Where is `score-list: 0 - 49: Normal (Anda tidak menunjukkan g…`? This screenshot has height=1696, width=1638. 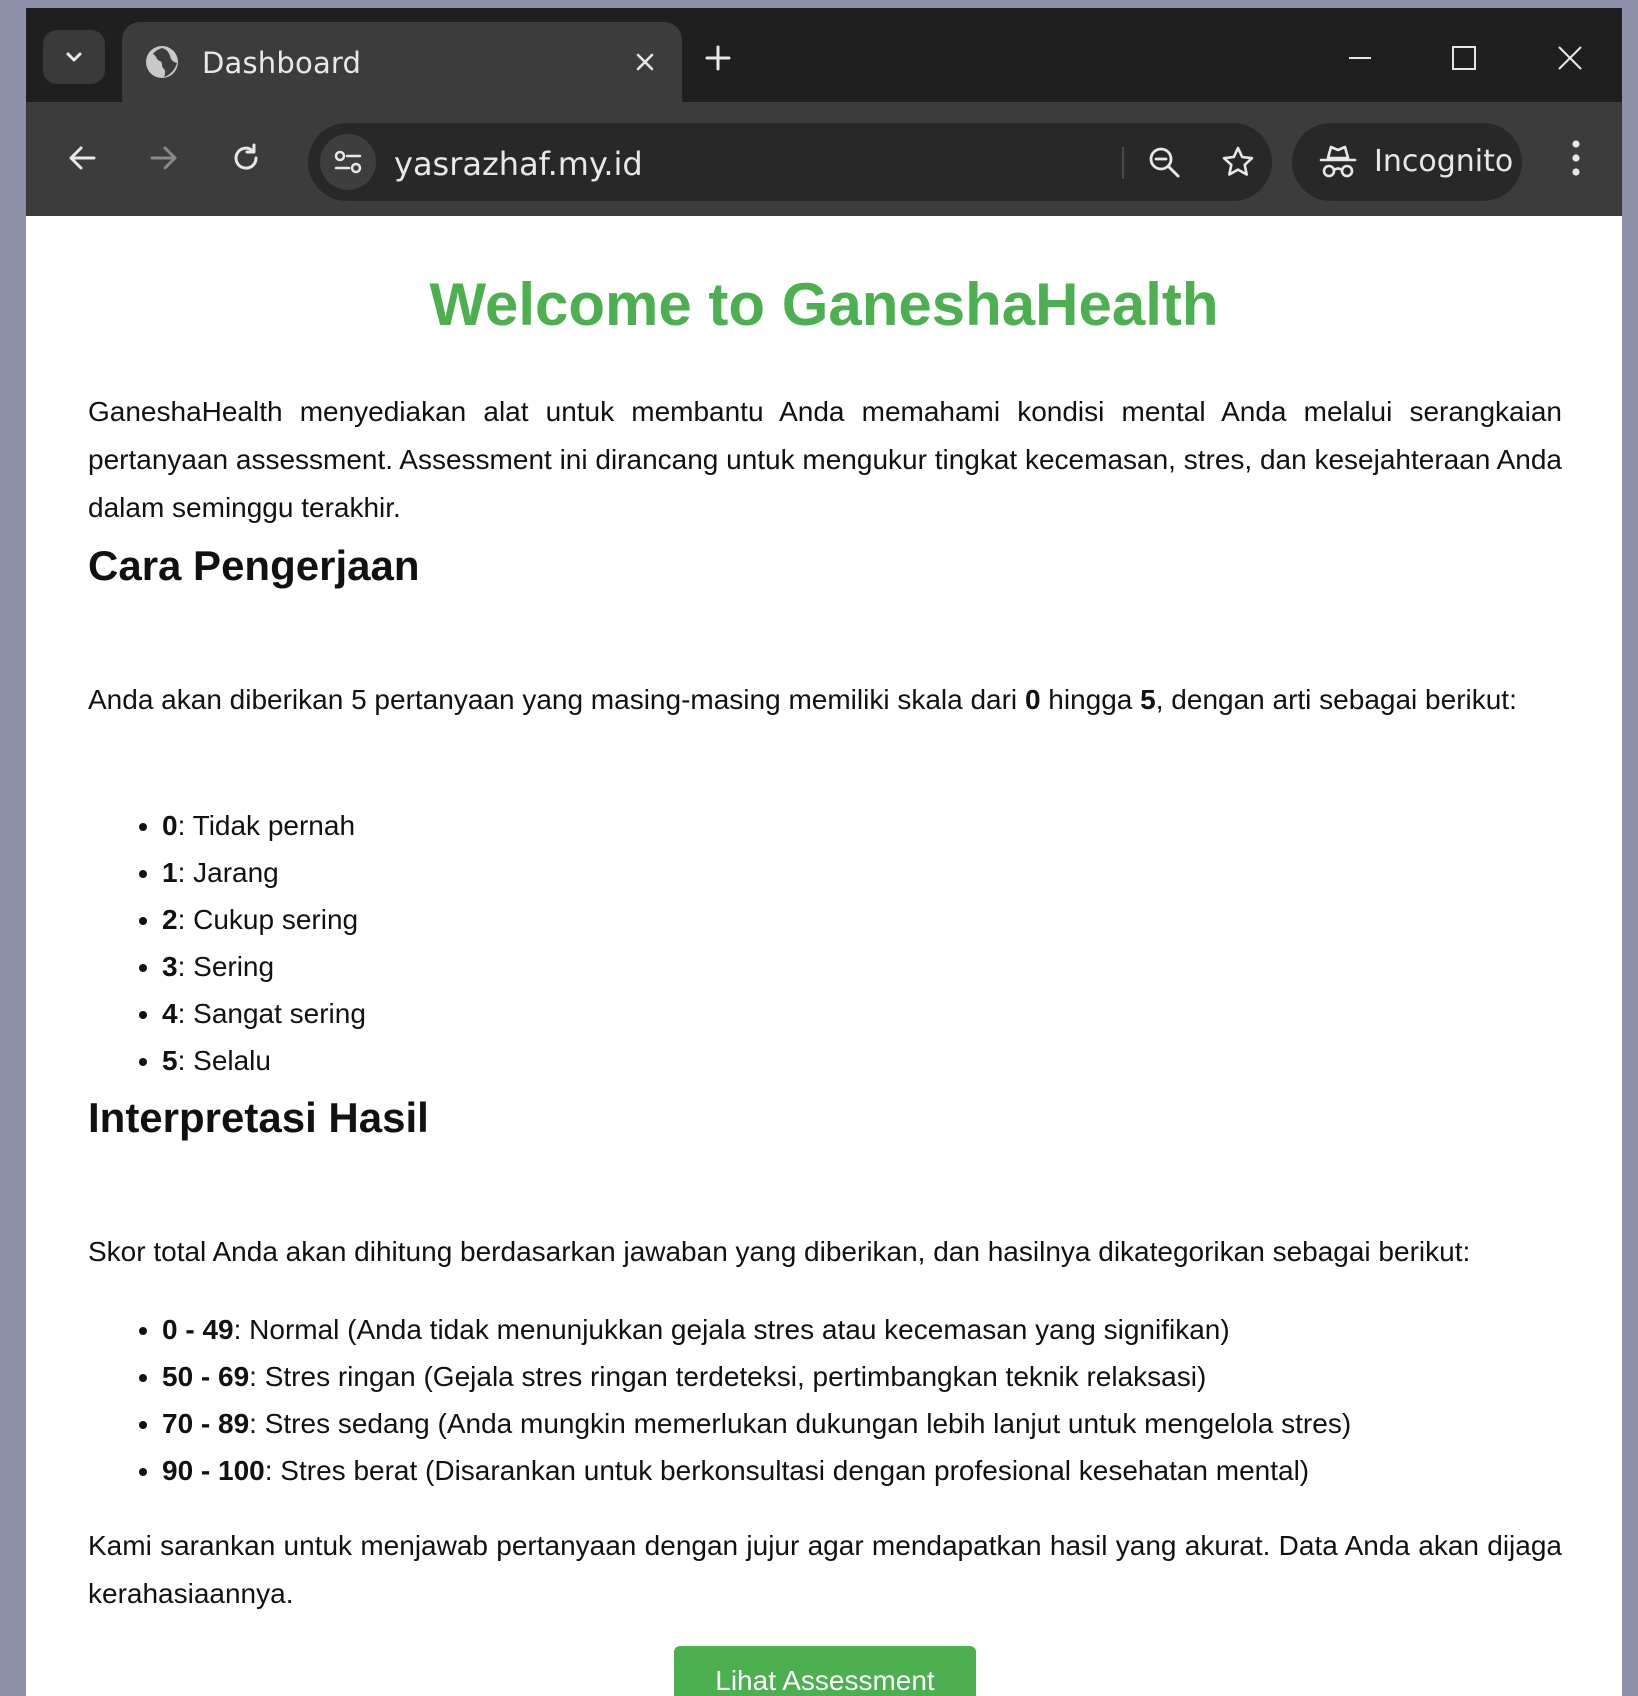 score-list: 0 - 49: Normal (Anda tidak menunjukkan g… is located at coordinates (855, 1400).